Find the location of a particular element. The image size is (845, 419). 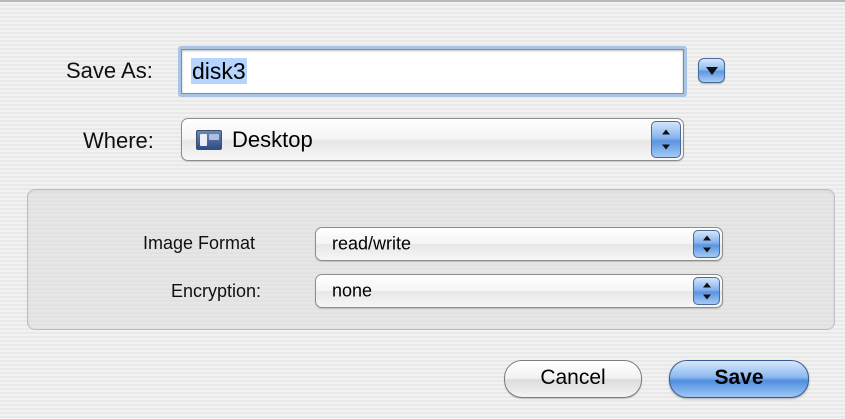

expand-dialog-button is located at coordinates (711, 70).